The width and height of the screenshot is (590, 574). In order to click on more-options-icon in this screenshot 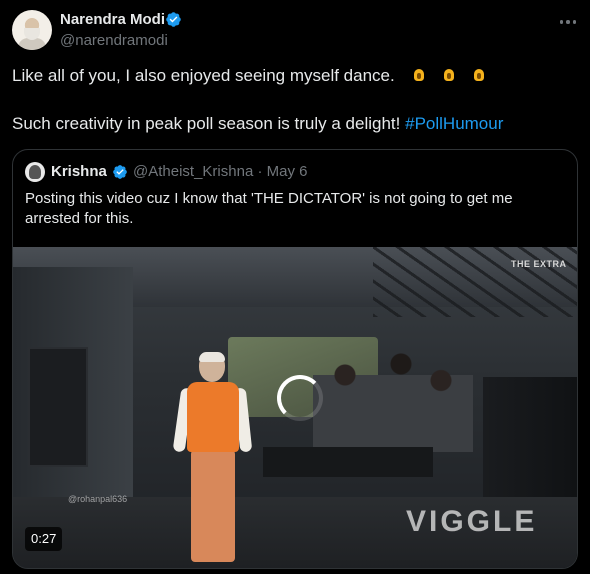, I will do `click(568, 22)`.